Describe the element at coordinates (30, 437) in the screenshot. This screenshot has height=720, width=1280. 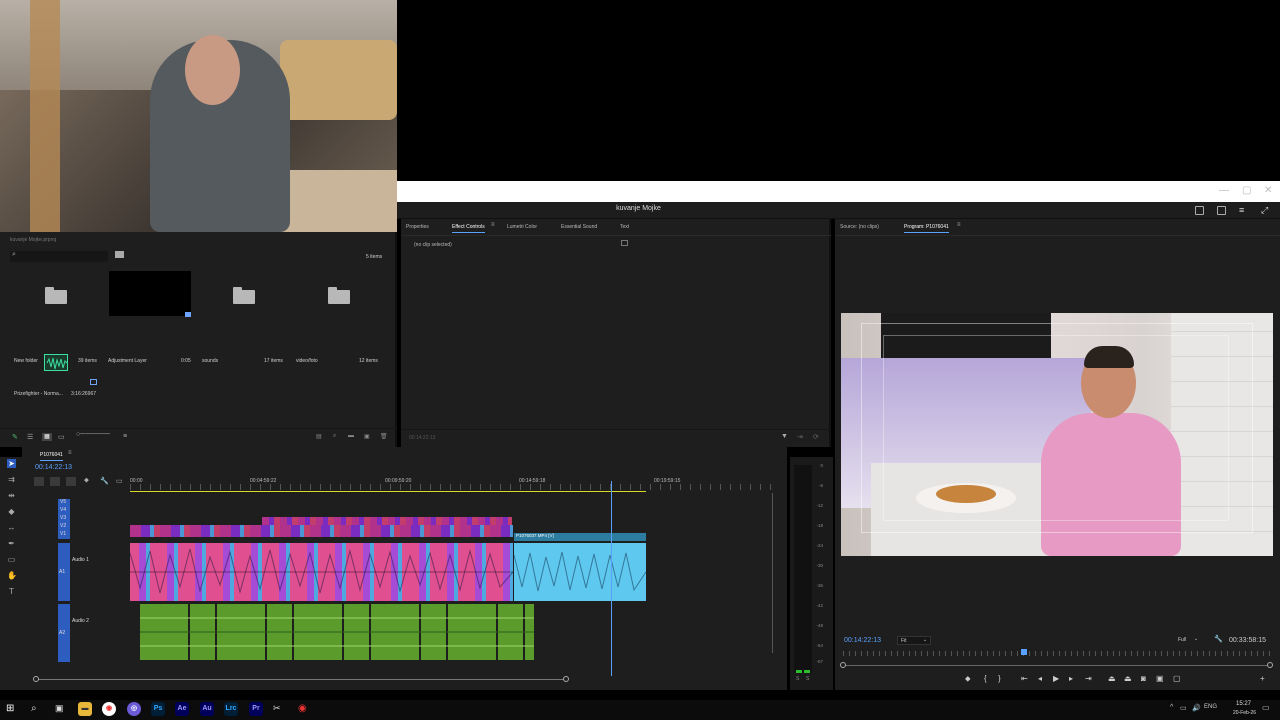
I see `list-view-icon: ☰` at that location.